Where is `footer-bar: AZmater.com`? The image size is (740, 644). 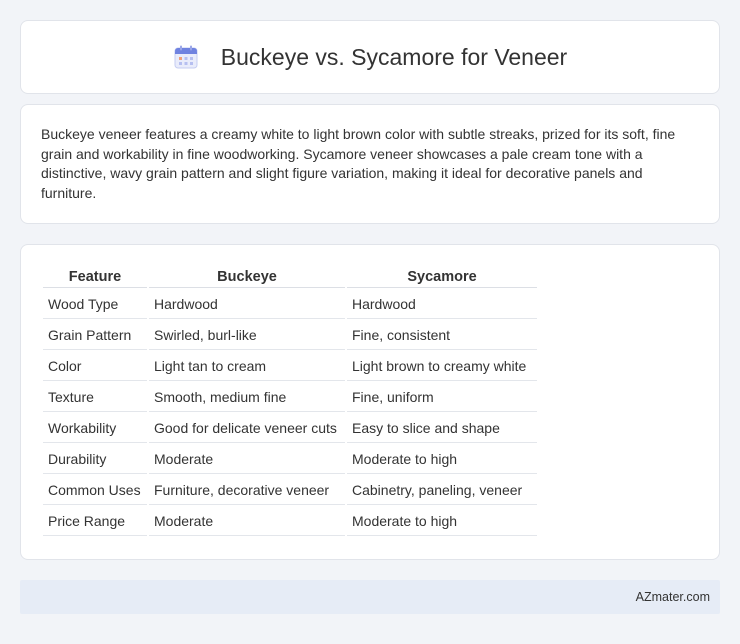 footer-bar: AZmater.com is located at coordinates (370, 597).